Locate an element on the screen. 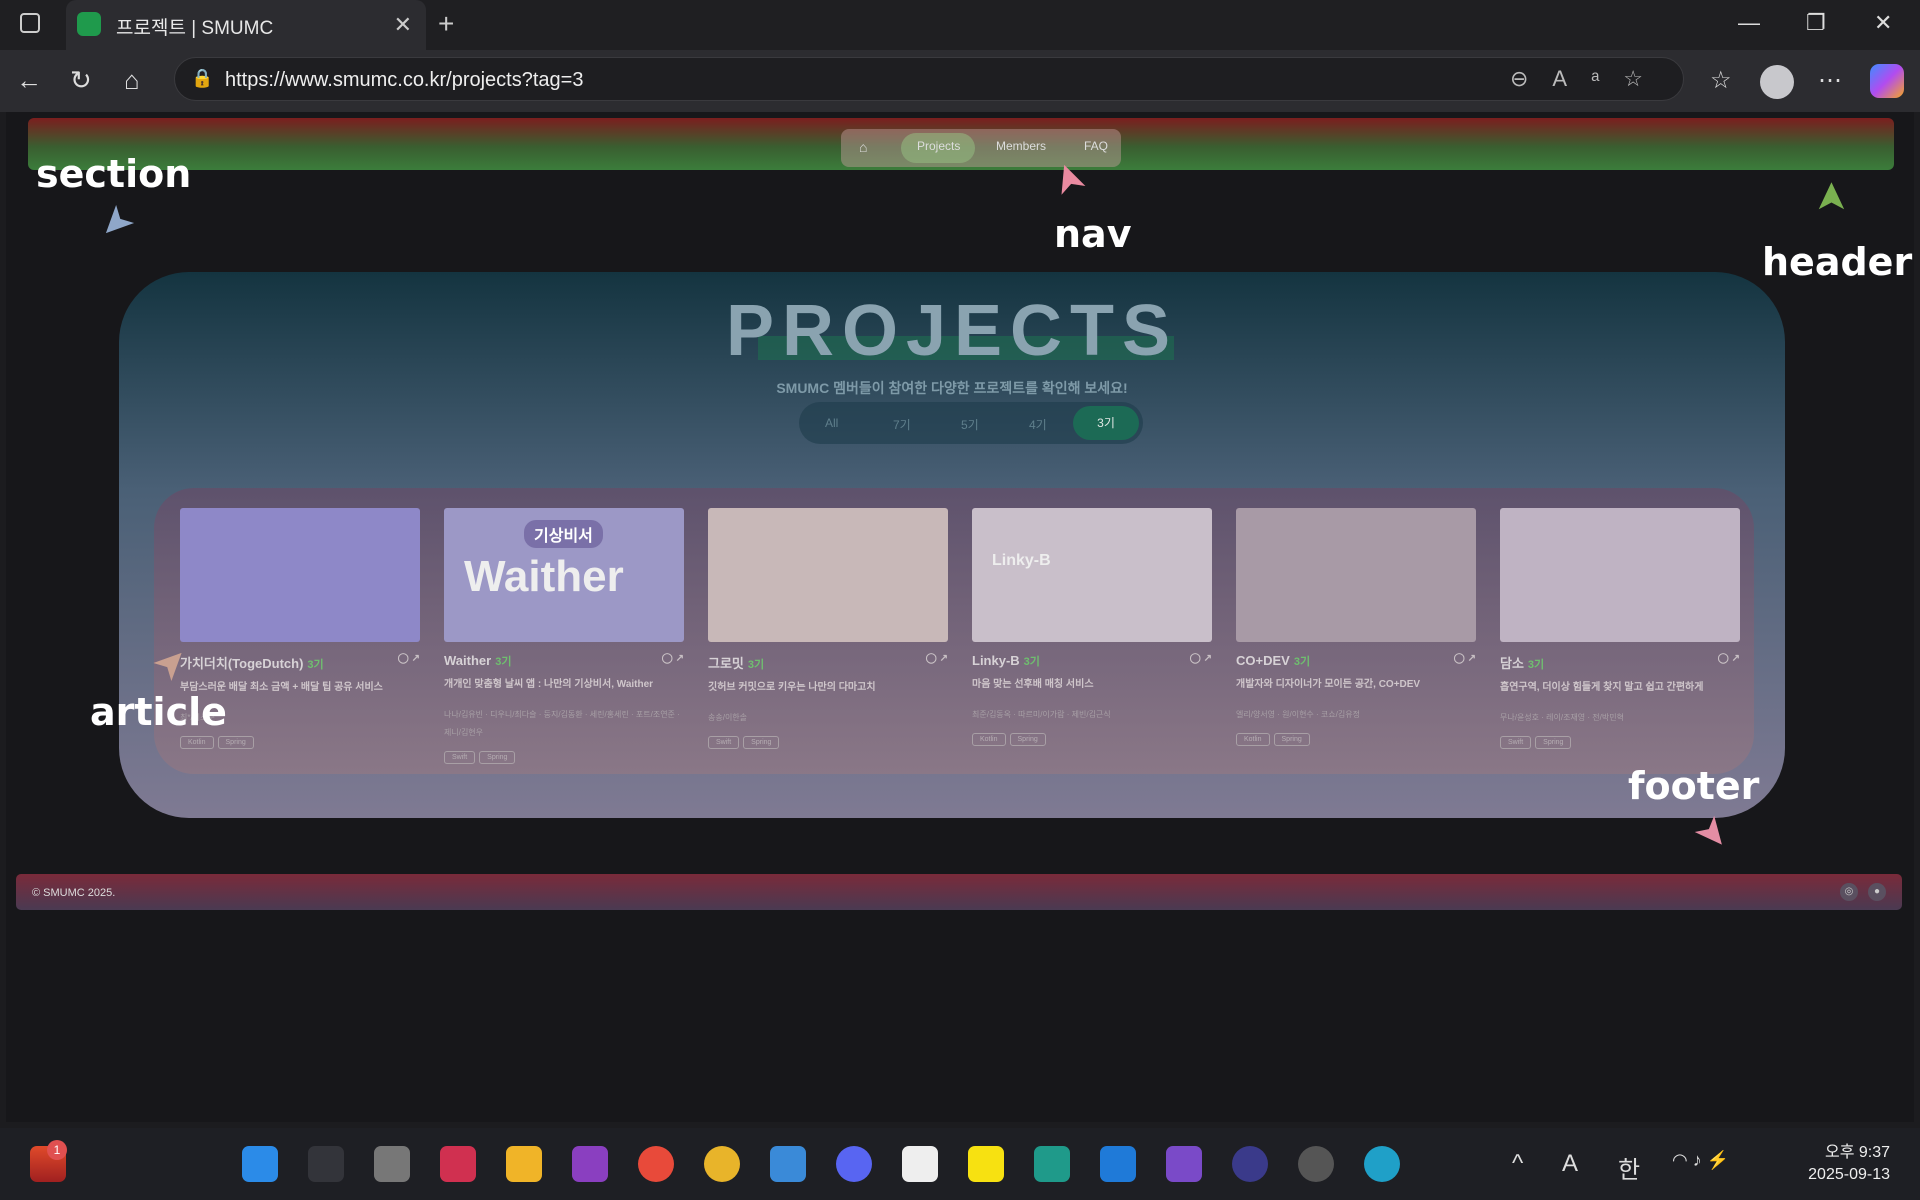 The image size is (1920, 1200). filter-3: 3기 is located at coordinates (1106, 423).